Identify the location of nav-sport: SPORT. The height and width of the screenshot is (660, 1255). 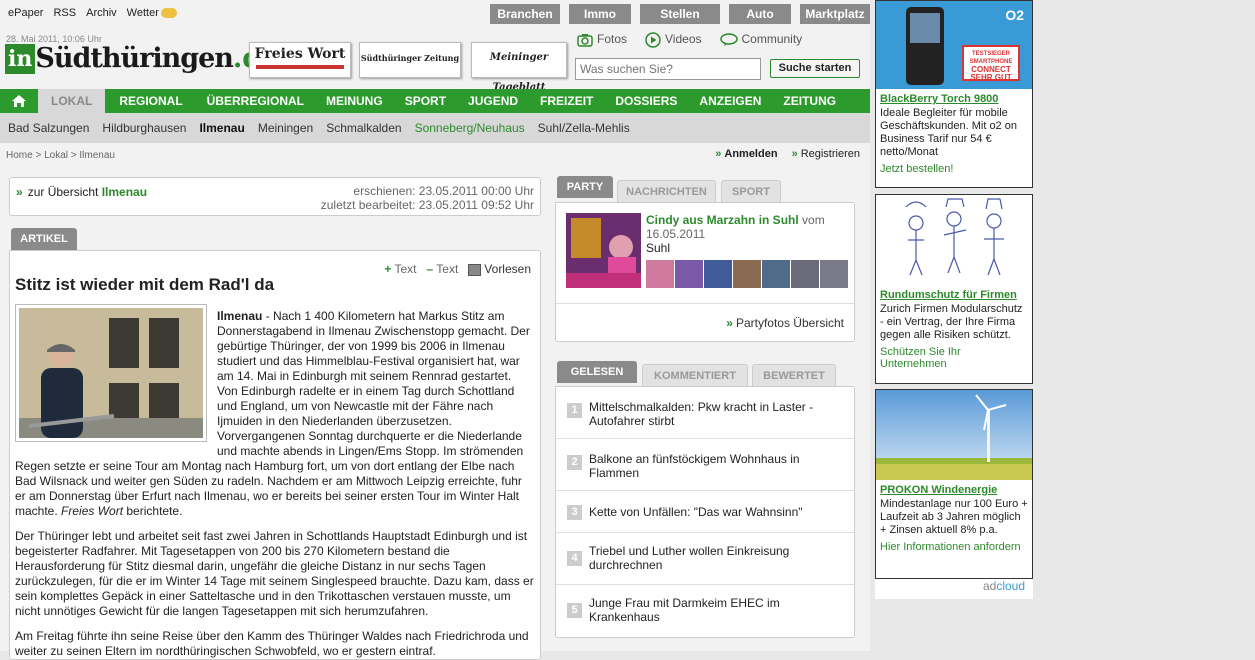
(425, 101).